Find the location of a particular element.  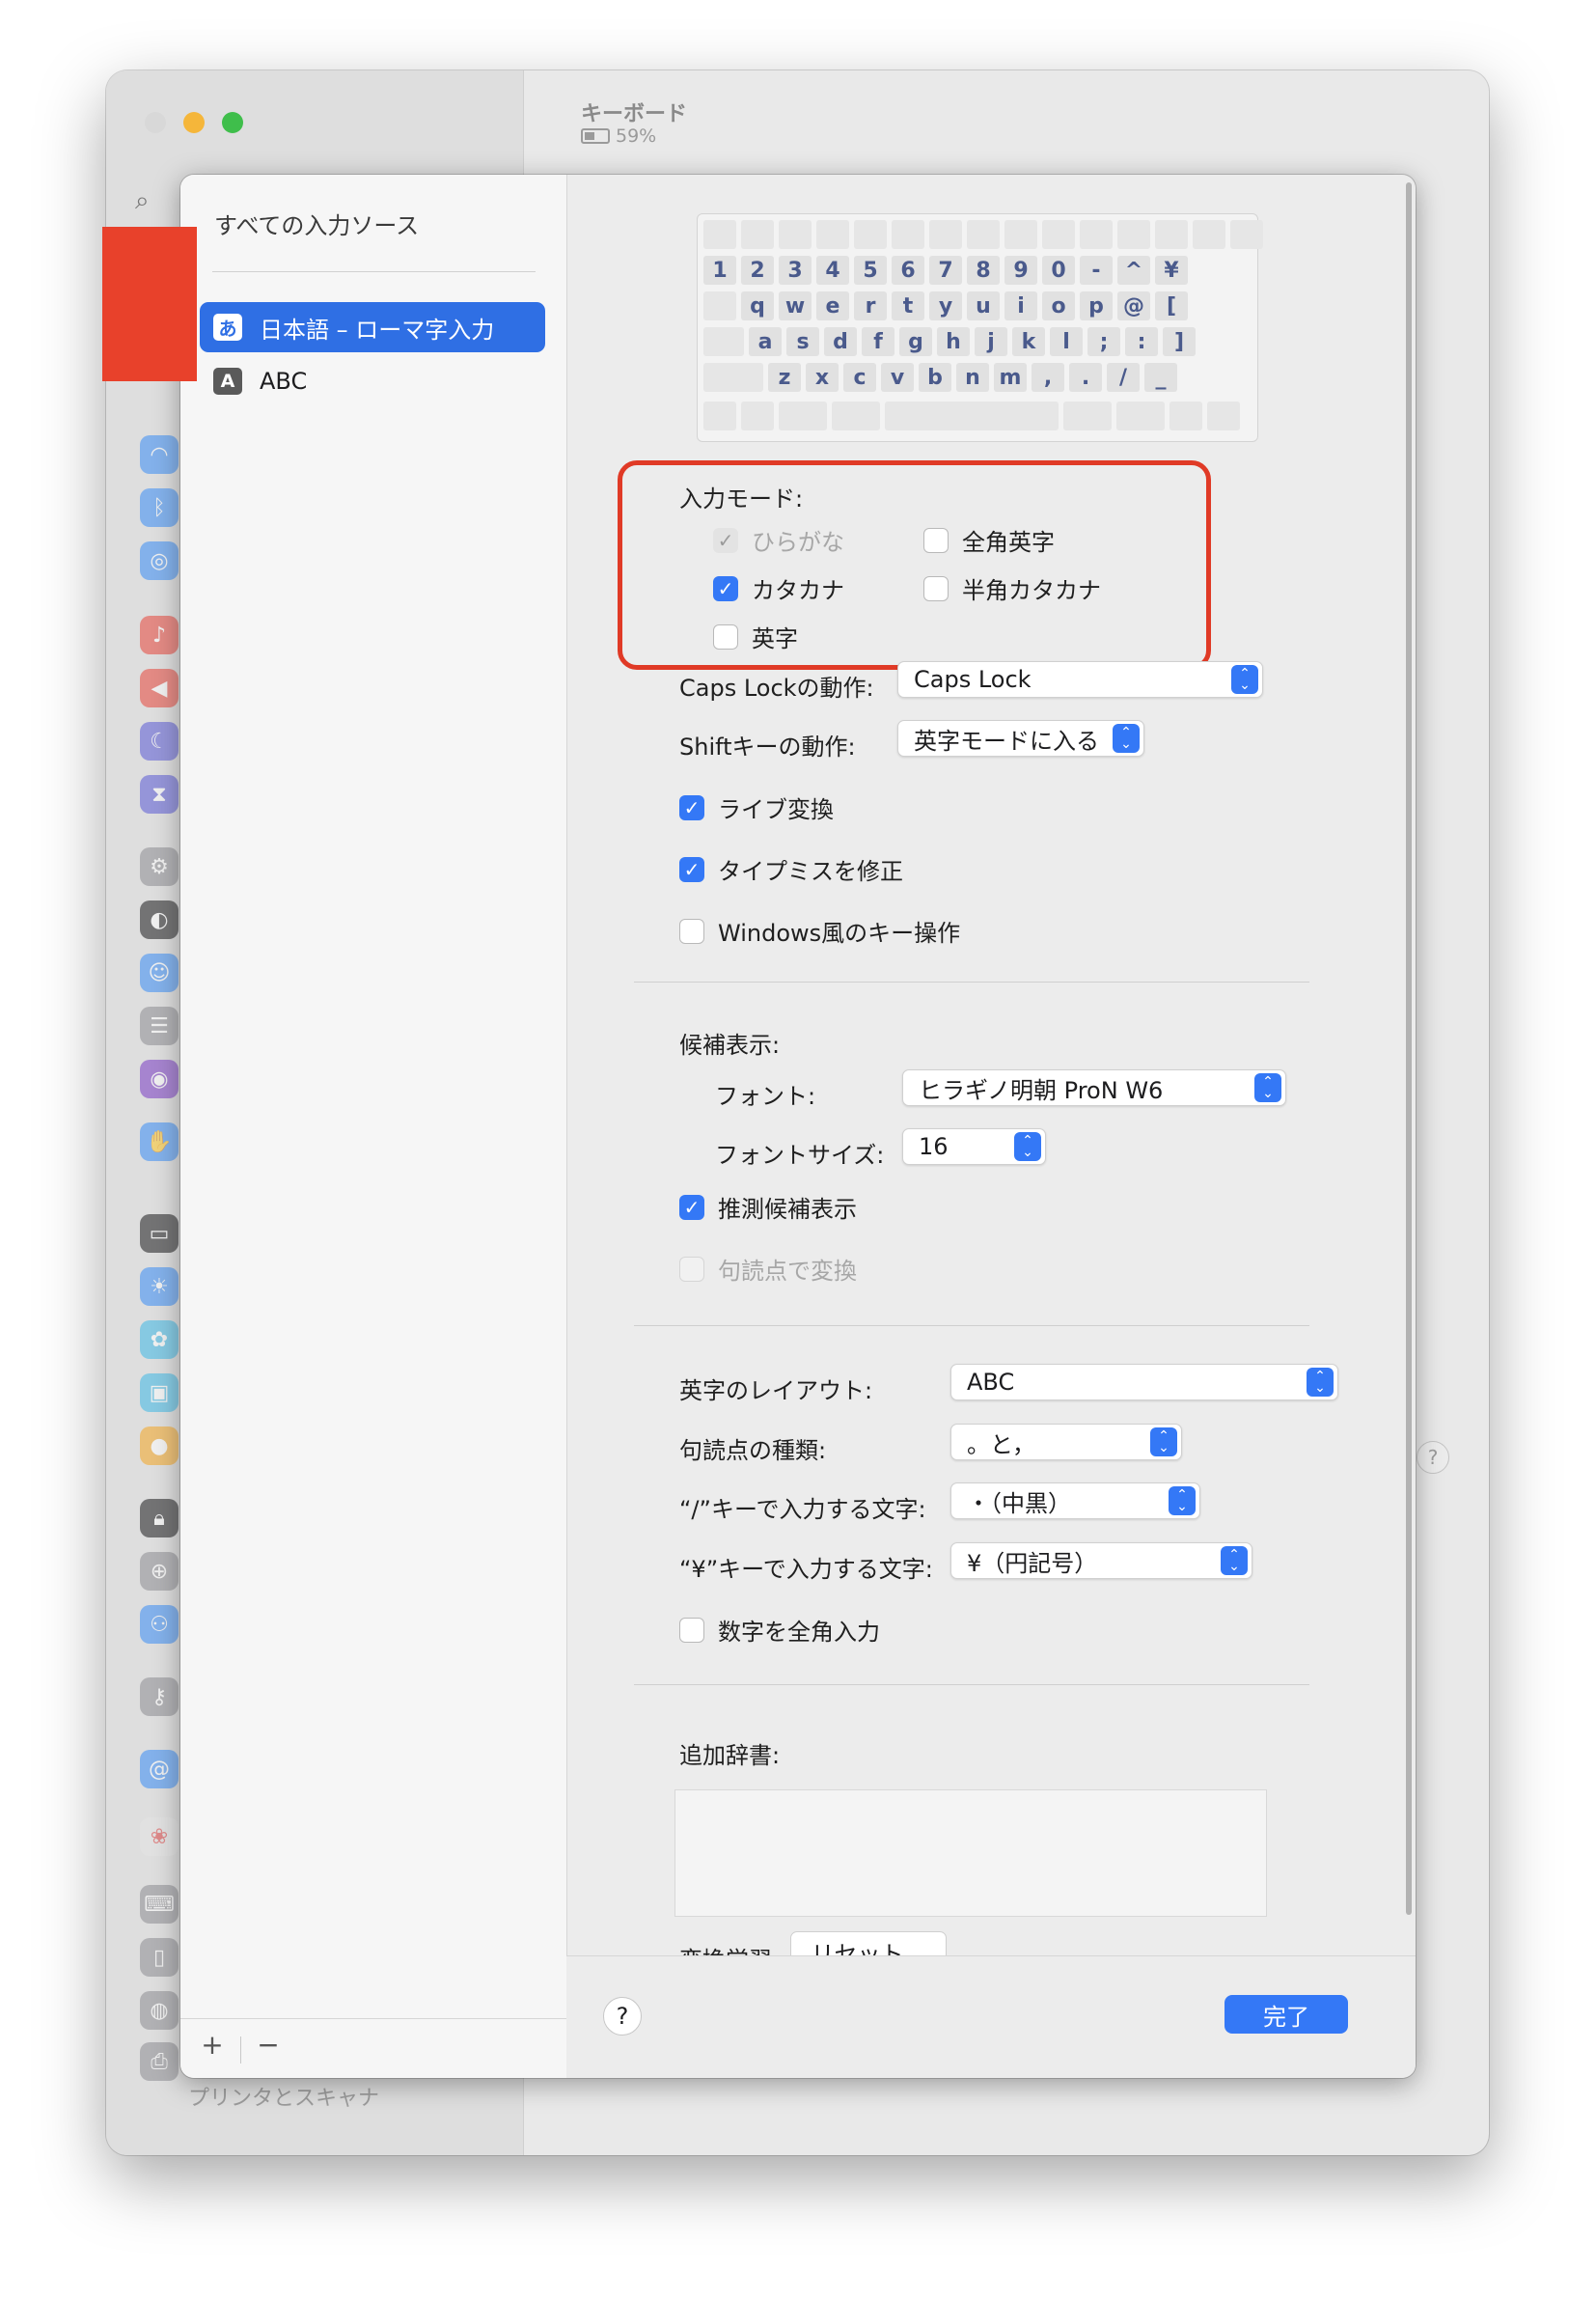

eiji-checkbox-row: 英字 is located at coordinates (756, 636).